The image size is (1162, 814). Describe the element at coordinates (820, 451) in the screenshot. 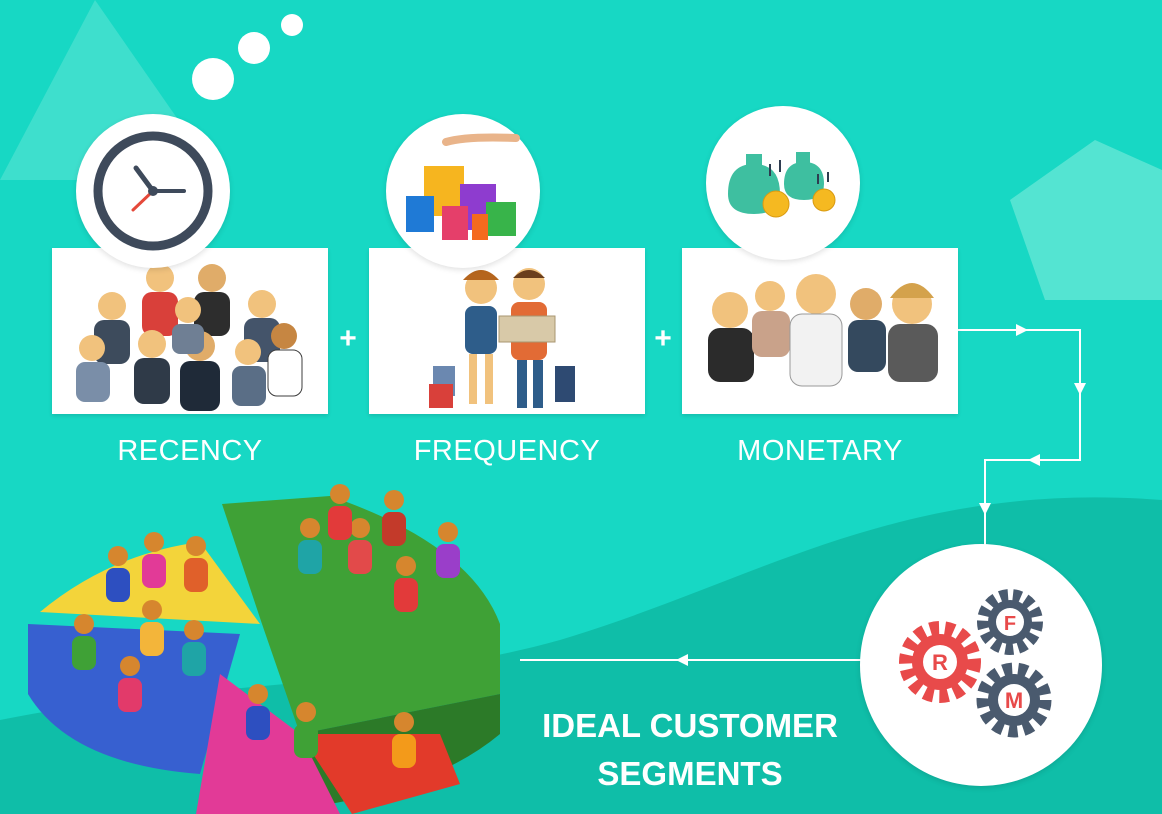

I see `label-monetary: MONETARY` at that location.